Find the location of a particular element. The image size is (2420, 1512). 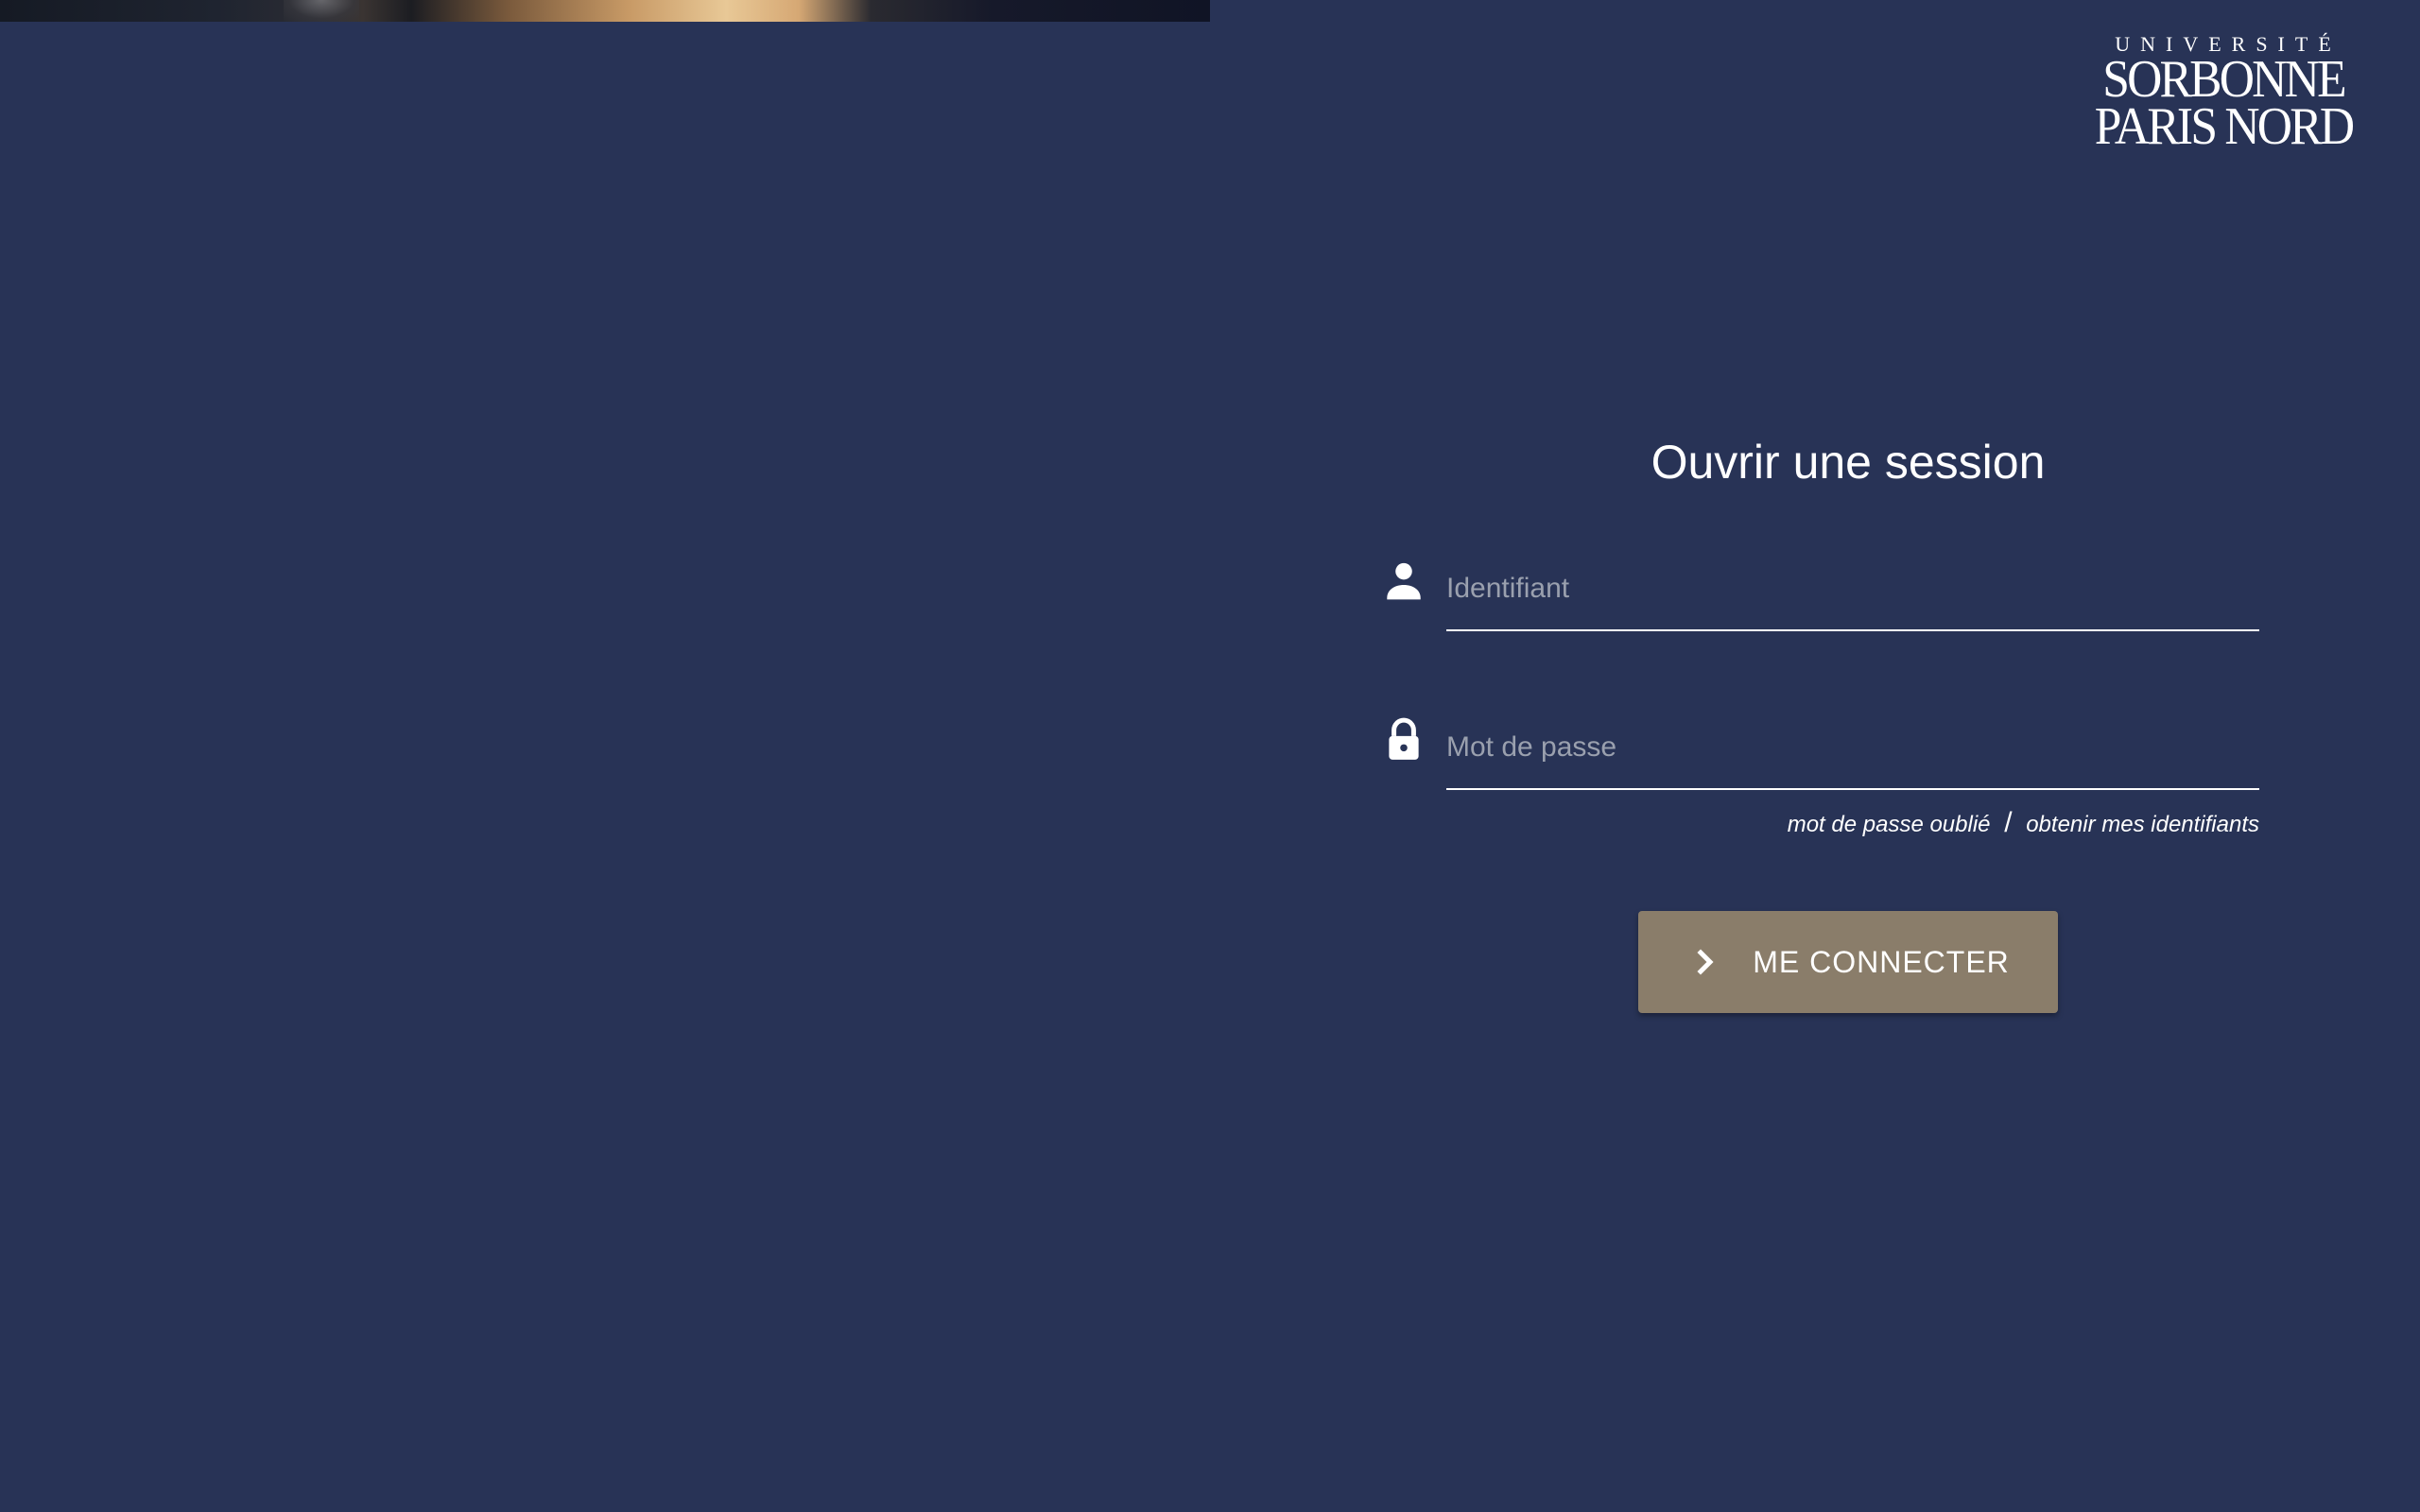

username-input is located at coordinates (1852, 589).